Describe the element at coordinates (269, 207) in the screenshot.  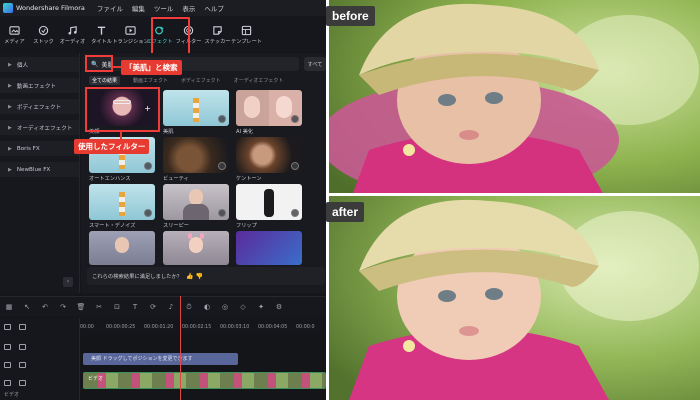
I see `effect-card: フリップ` at that location.